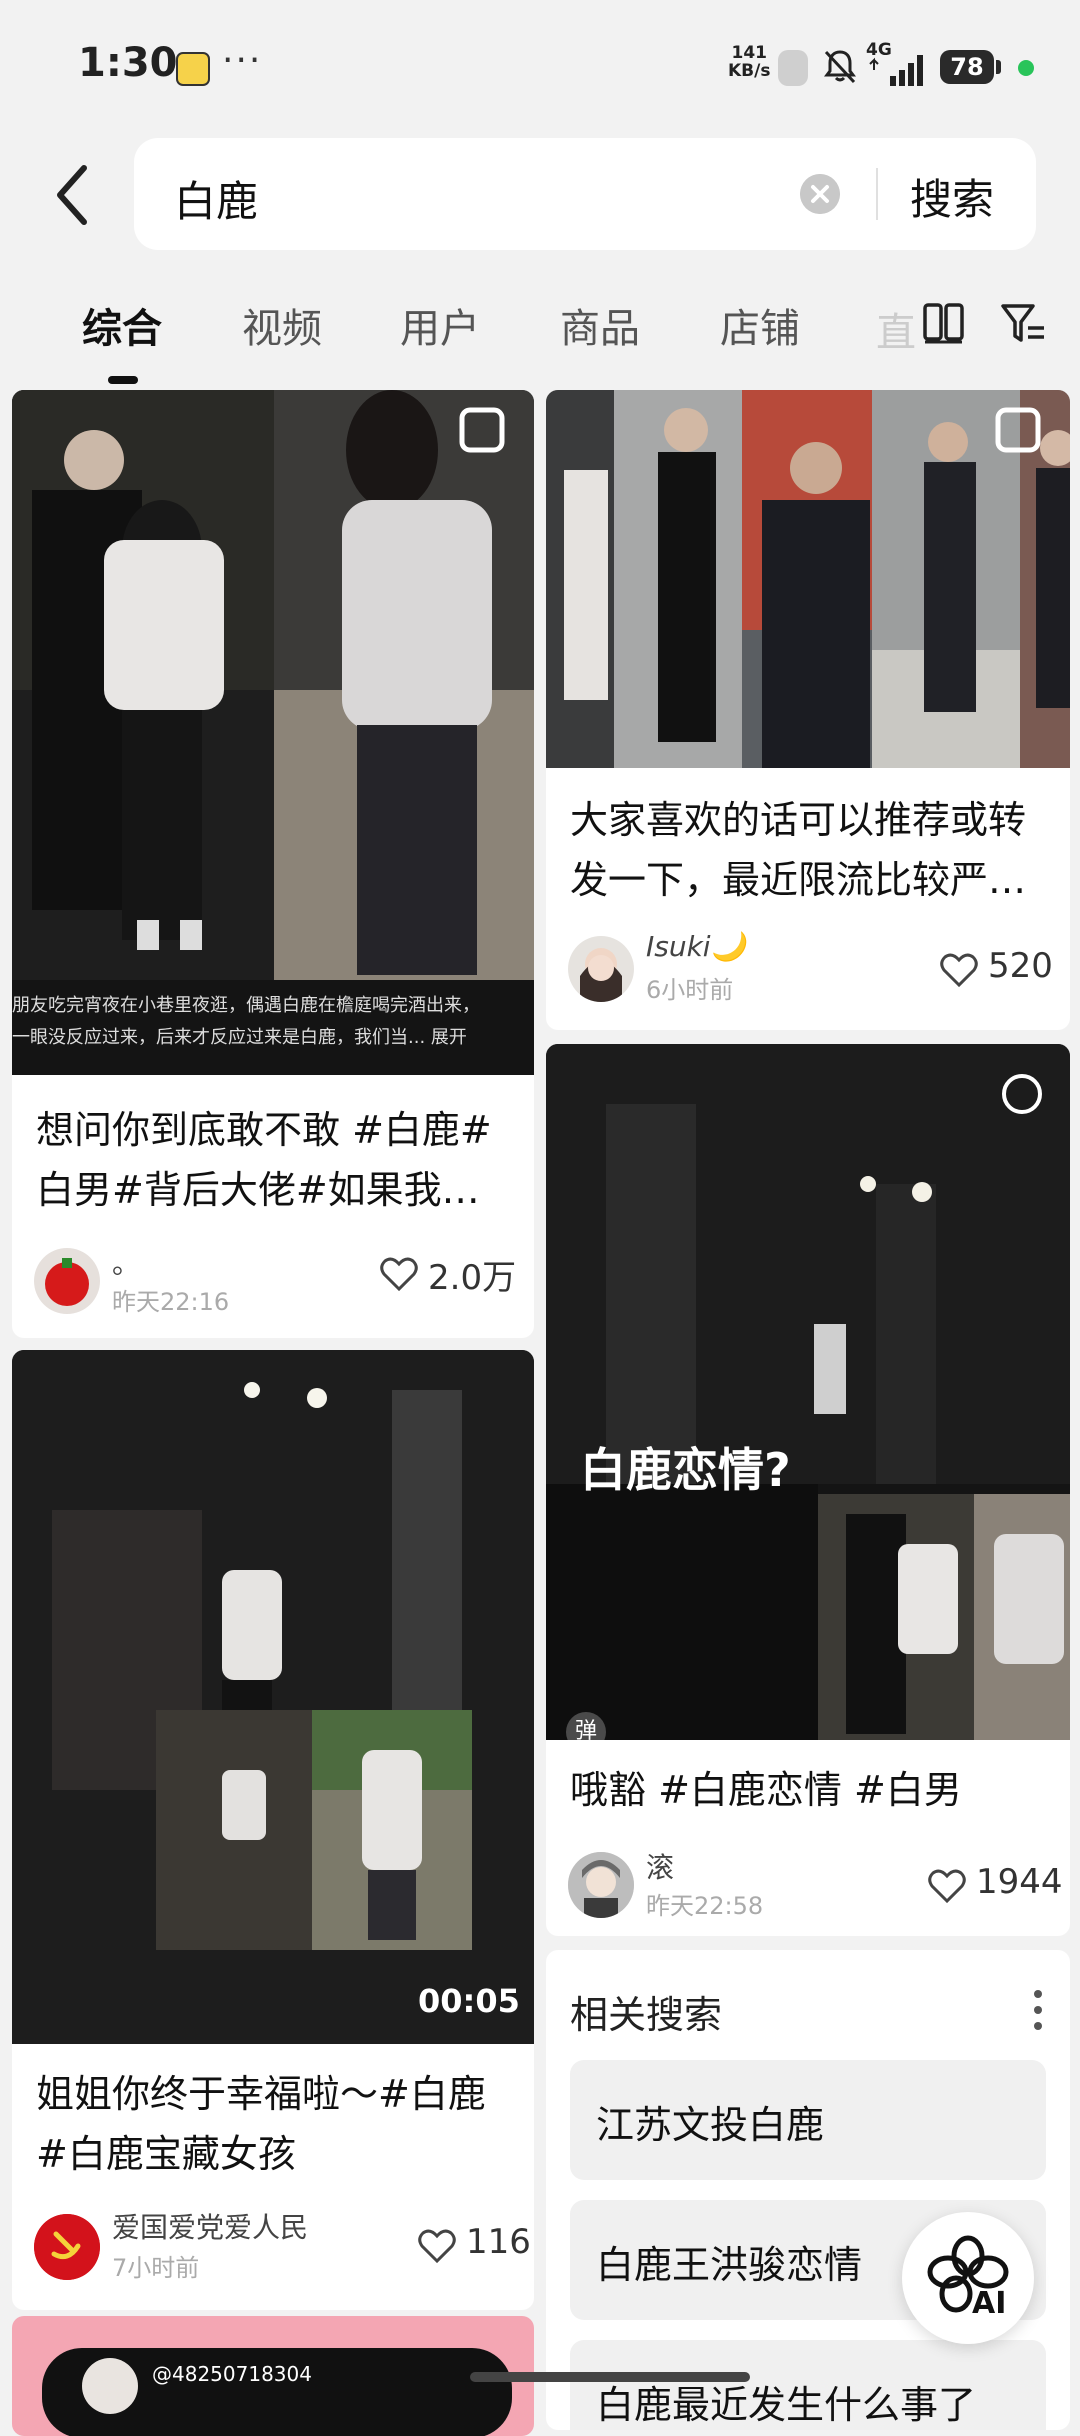 The width and height of the screenshot is (1080, 2436). Describe the element at coordinates (793, 68) in the screenshot. I see `hidden-status-icon` at that location.